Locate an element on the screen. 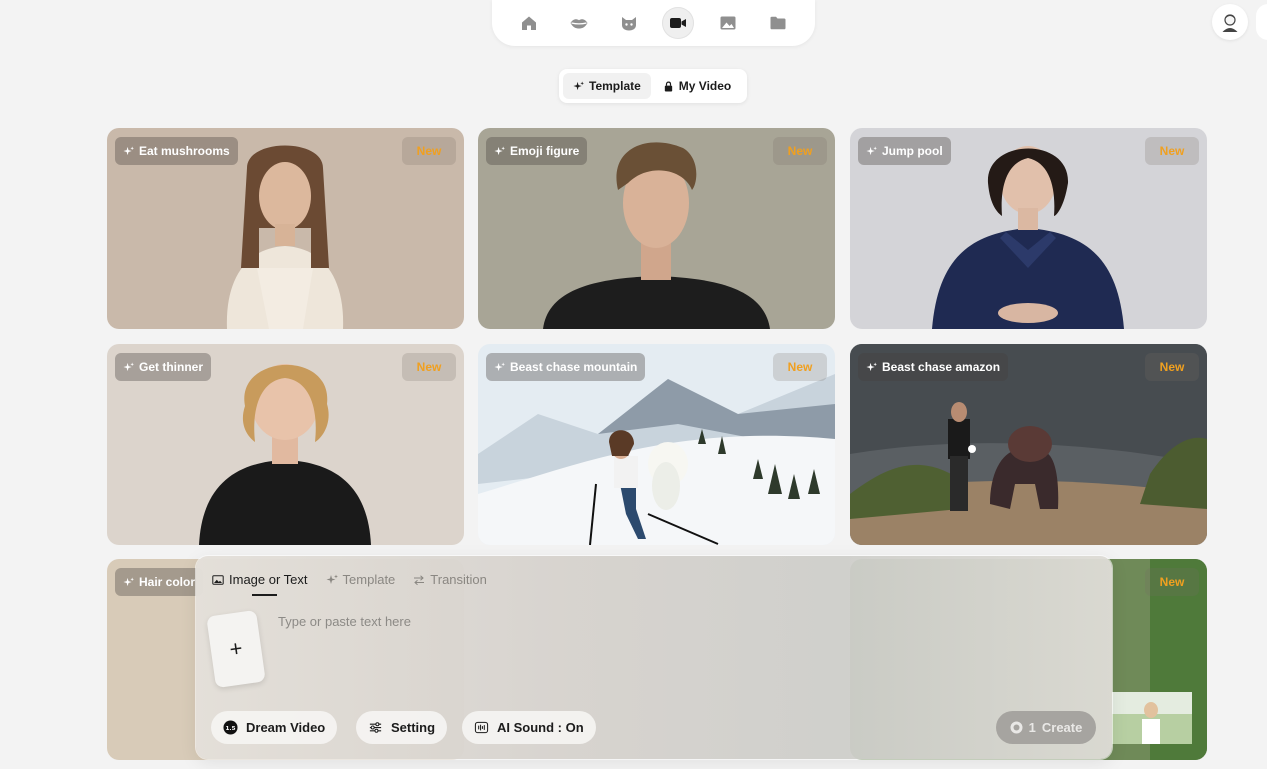 This screenshot has height=769, width=1267. user-face-icon is located at coordinates (1230, 23).